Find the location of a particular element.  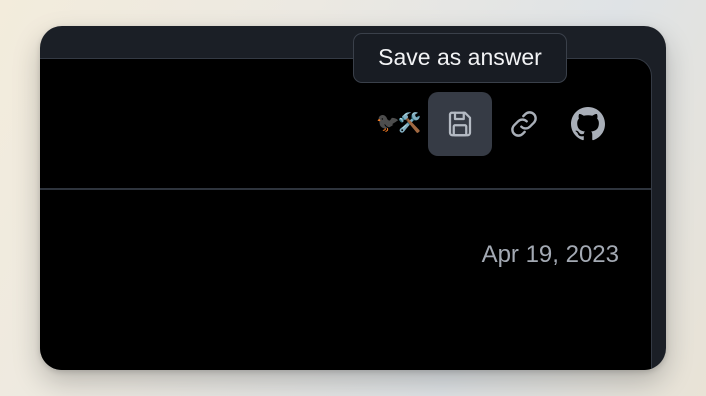

github-button is located at coordinates (588, 124).